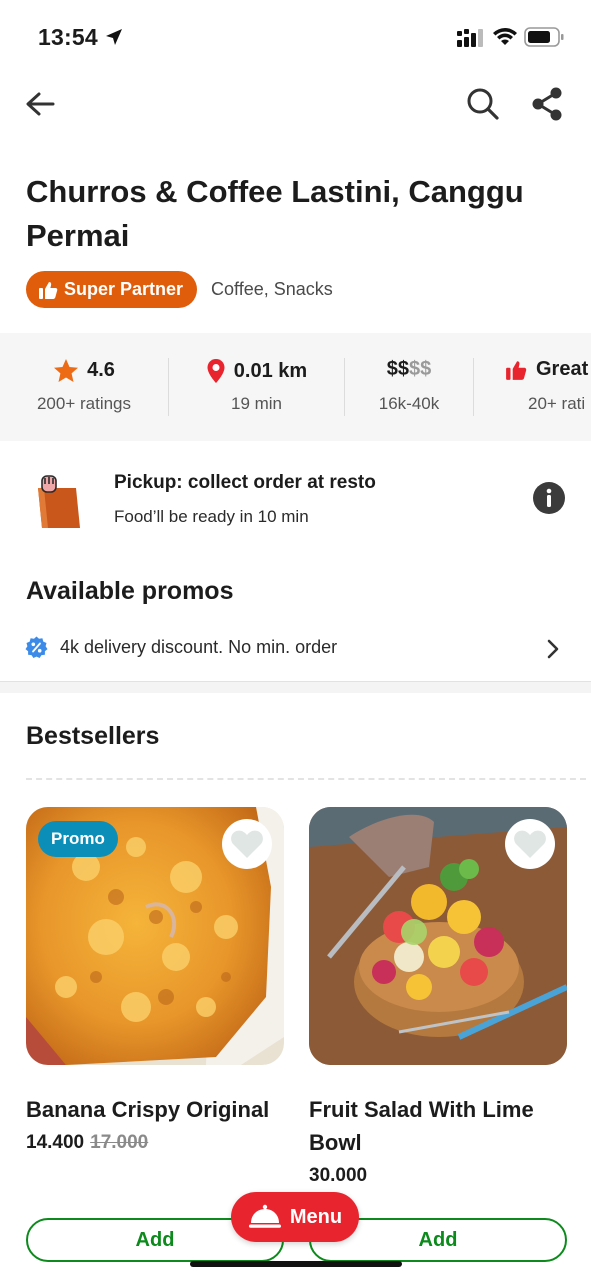 The image size is (591, 1280). I want to click on product-name: Banana Crispy Original, so click(148, 1109).